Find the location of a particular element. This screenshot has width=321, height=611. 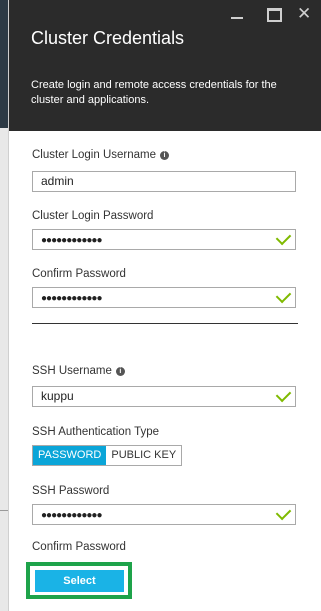

confirm-password-label: Confirm Password is located at coordinates (79, 274).